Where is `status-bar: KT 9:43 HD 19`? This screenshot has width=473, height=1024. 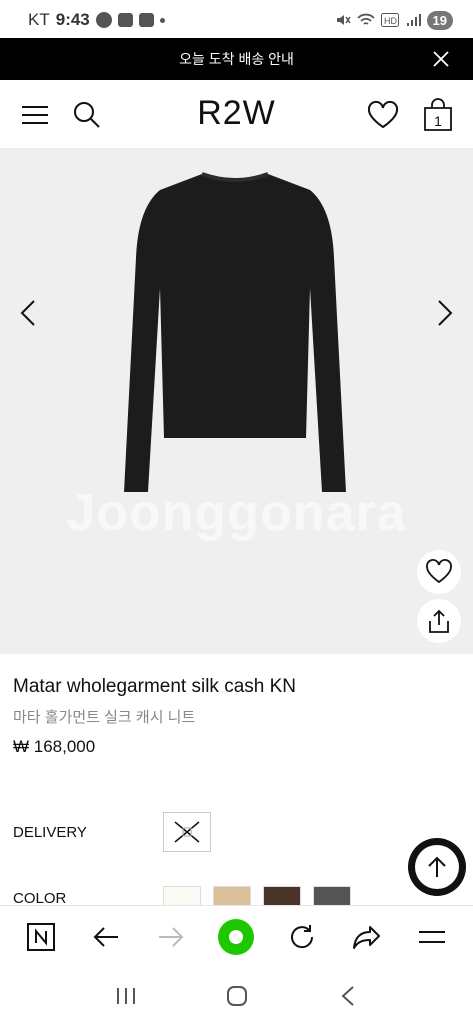 status-bar: KT 9:43 HD 19 is located at coordinates (236, 20).